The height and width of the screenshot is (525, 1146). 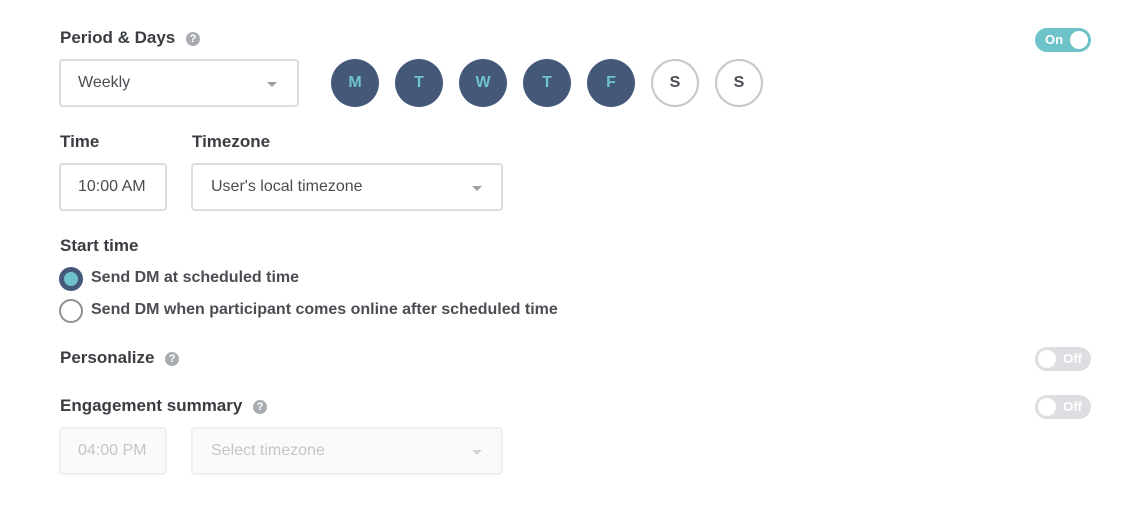 I want to click on personalize-toggle: Off, so click(x=1063, y=359).